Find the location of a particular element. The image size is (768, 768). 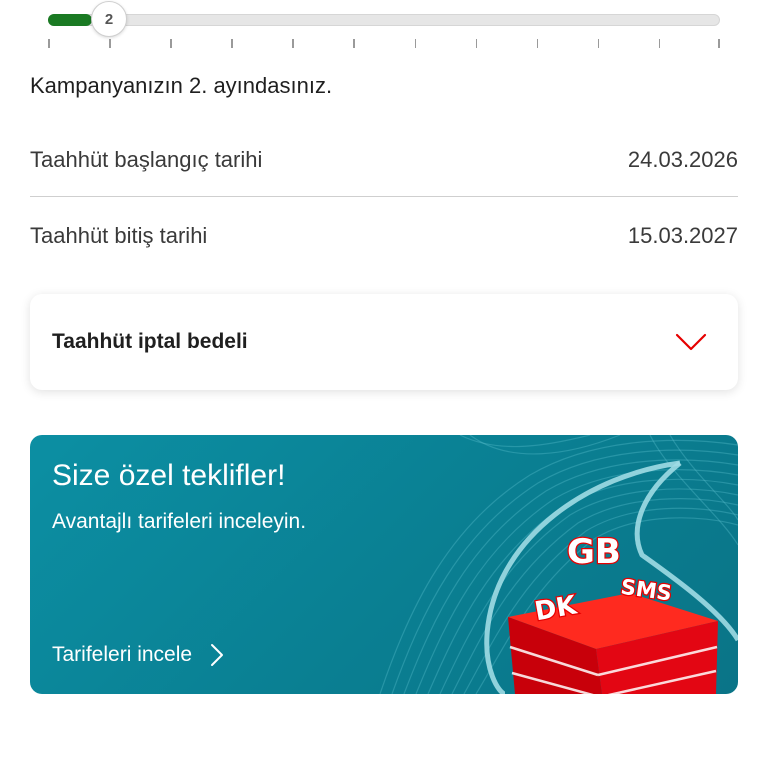

progress-track is located at coordinates (384, 20).